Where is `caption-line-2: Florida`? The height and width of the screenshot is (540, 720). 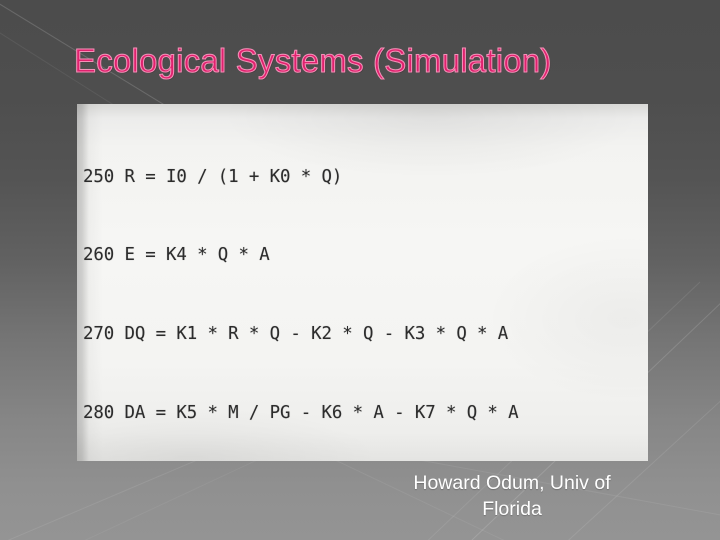
caption-line-2: Florida is located at coordinates (512, 509).